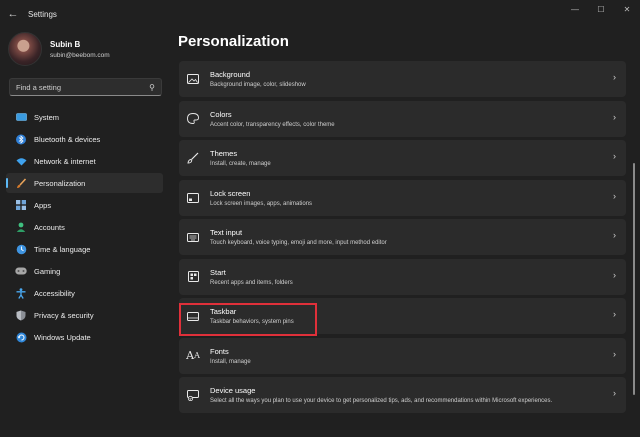 This screenshot has width=640, height=437. What do you see at coordinates (84, 205) in the screenshot?
I see `sidebar-item-apps: Apps` at bounding box center [84, 205].